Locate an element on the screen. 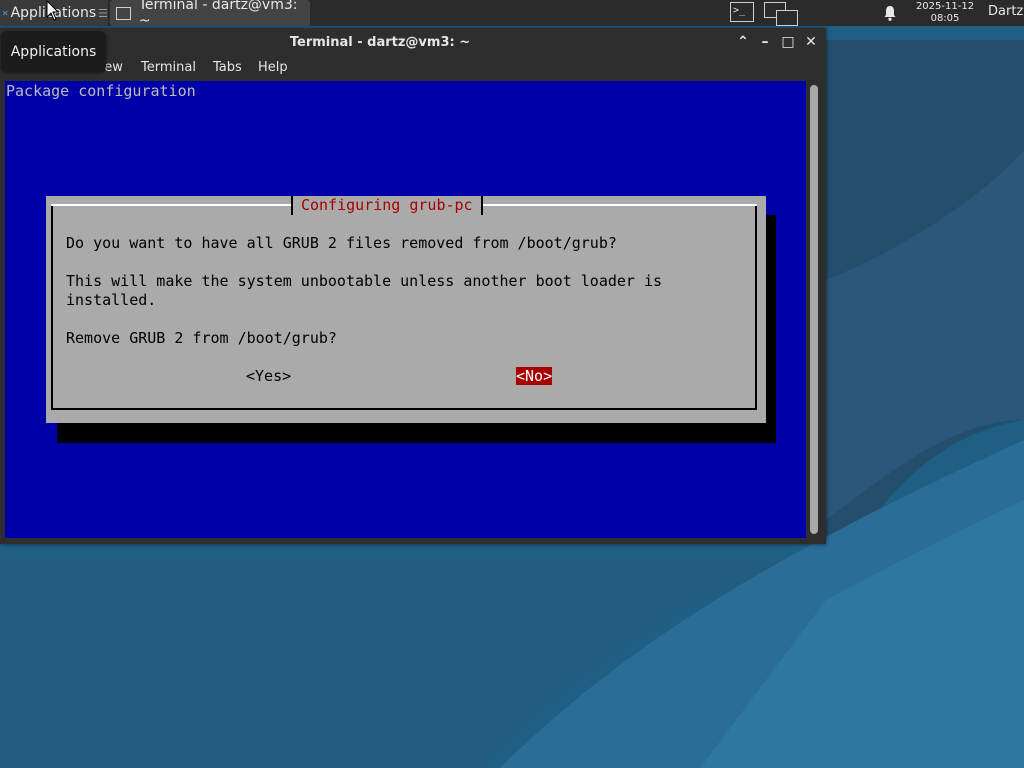 The image size is (1024, 768). scrollbar-thumb is located at coordinates (814, 309).